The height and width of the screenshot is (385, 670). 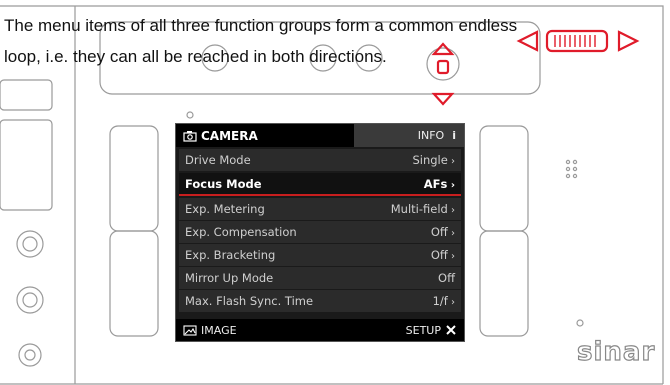 I want to click on menu-item-label: Max. Flash Sync. Time, so click(x=249, y=301).